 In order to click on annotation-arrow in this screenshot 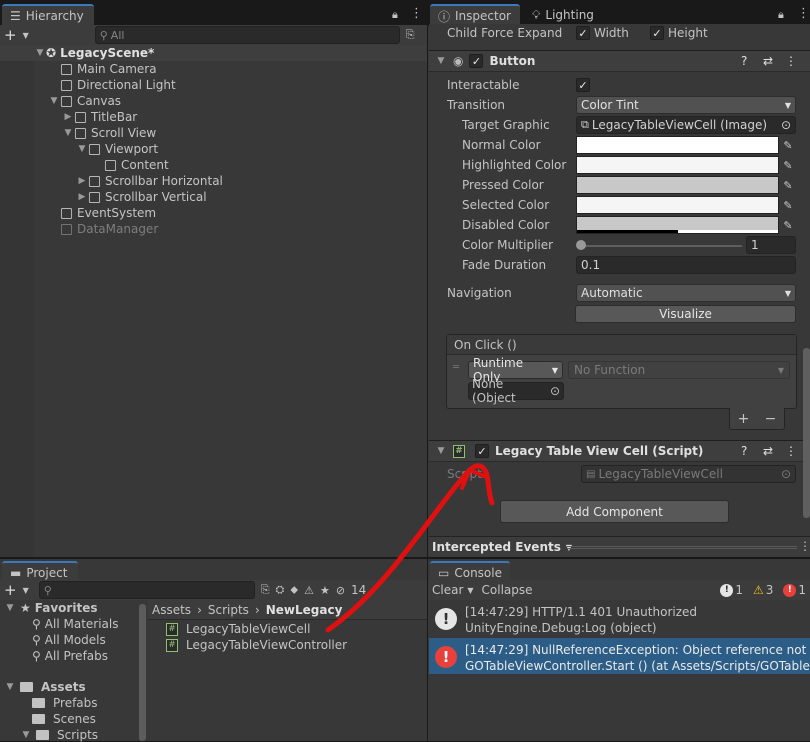, I will do `click(410, 548)`.